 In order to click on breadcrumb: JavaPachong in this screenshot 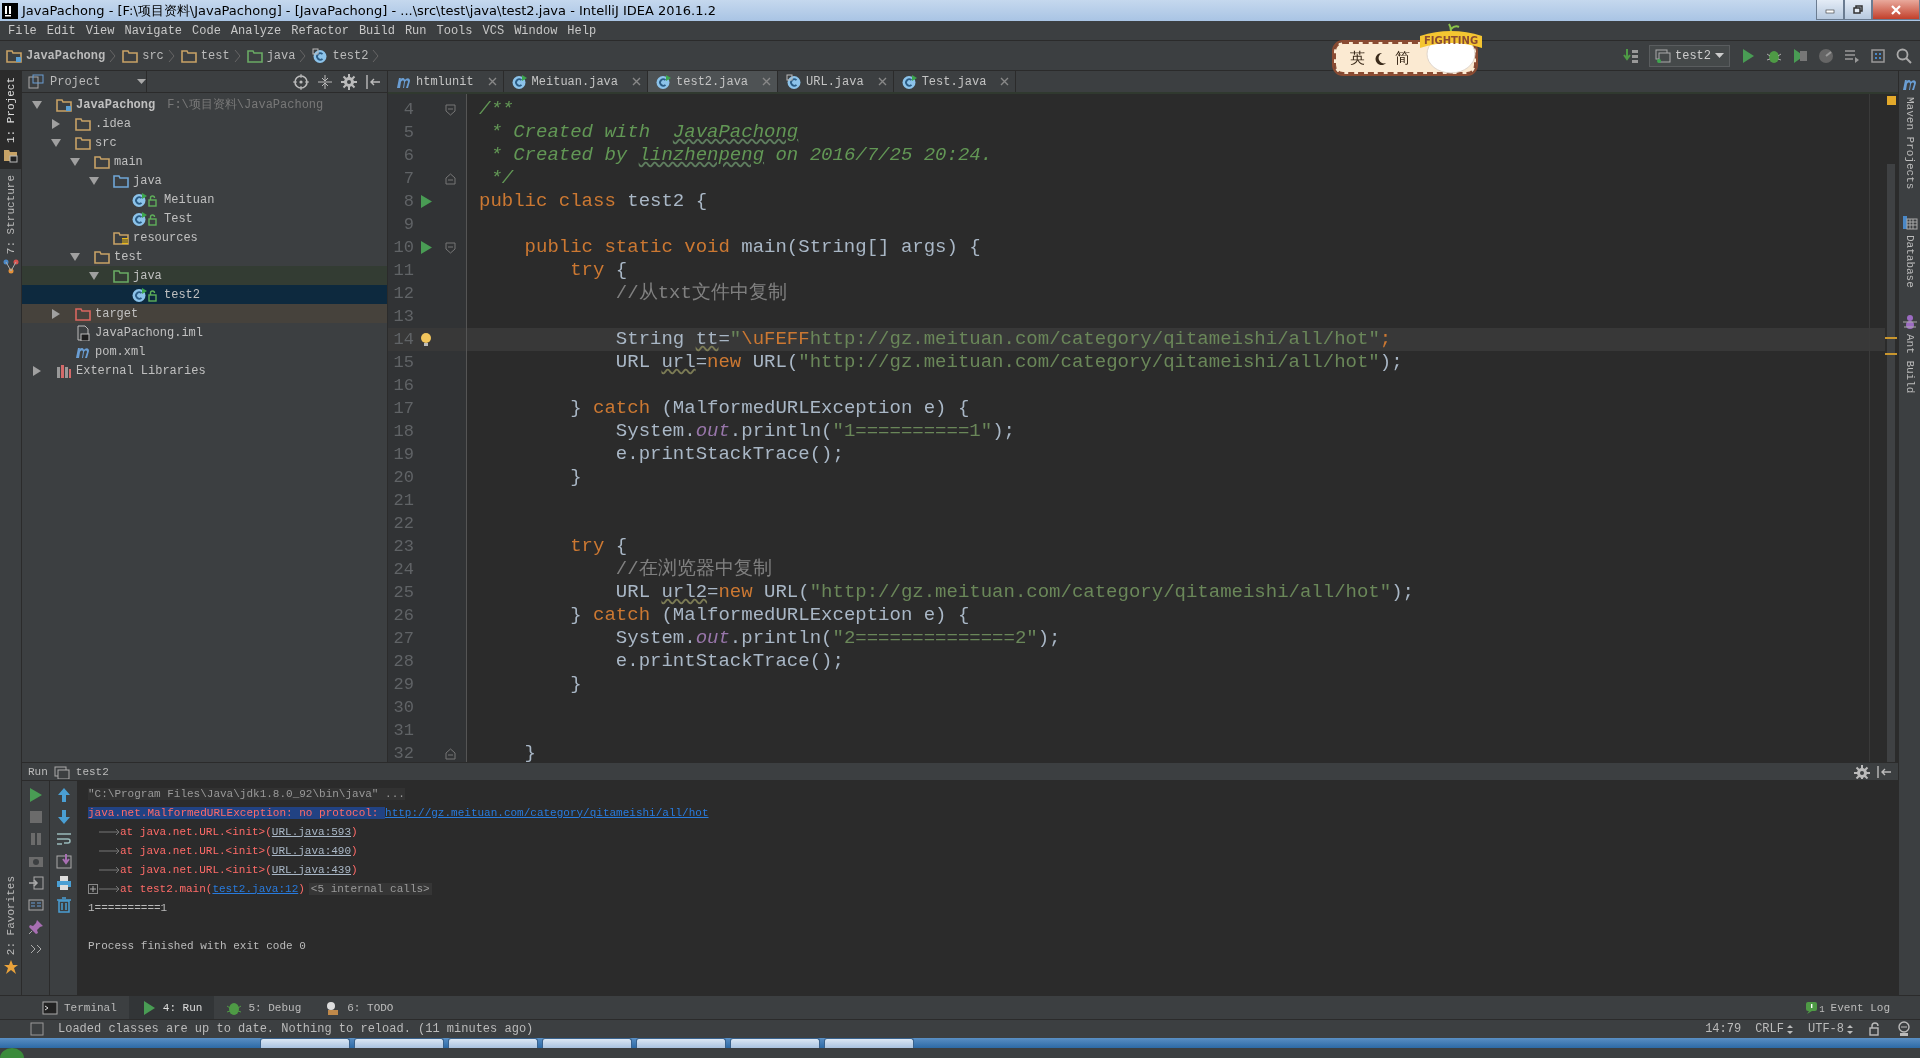, I will do `click(66, 55)`.